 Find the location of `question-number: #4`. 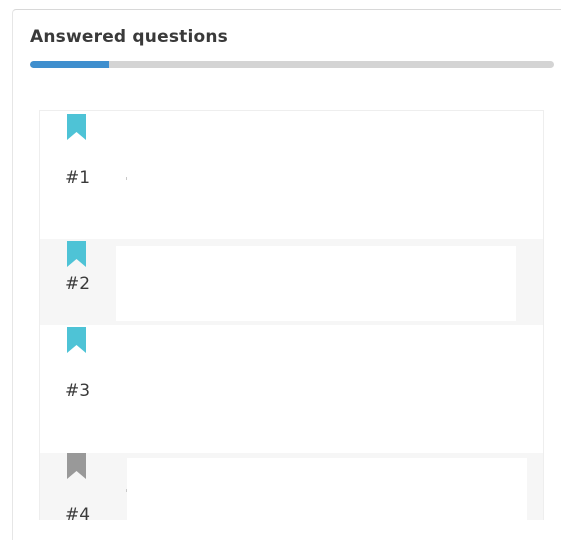

question-number: #4 is located at coordinates (78, 512).